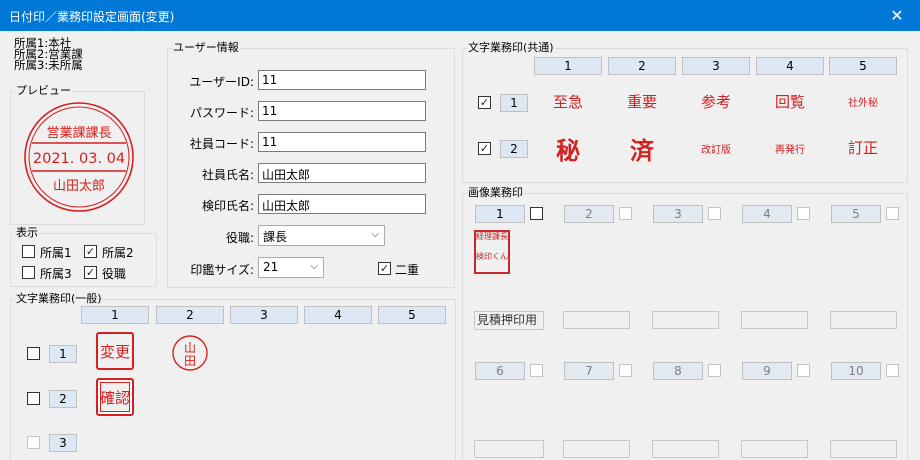  What do you see at coordinates (568, 148) in the screenshot?
I see `stamp-secret: 秘` at bounding box center [568, 148].